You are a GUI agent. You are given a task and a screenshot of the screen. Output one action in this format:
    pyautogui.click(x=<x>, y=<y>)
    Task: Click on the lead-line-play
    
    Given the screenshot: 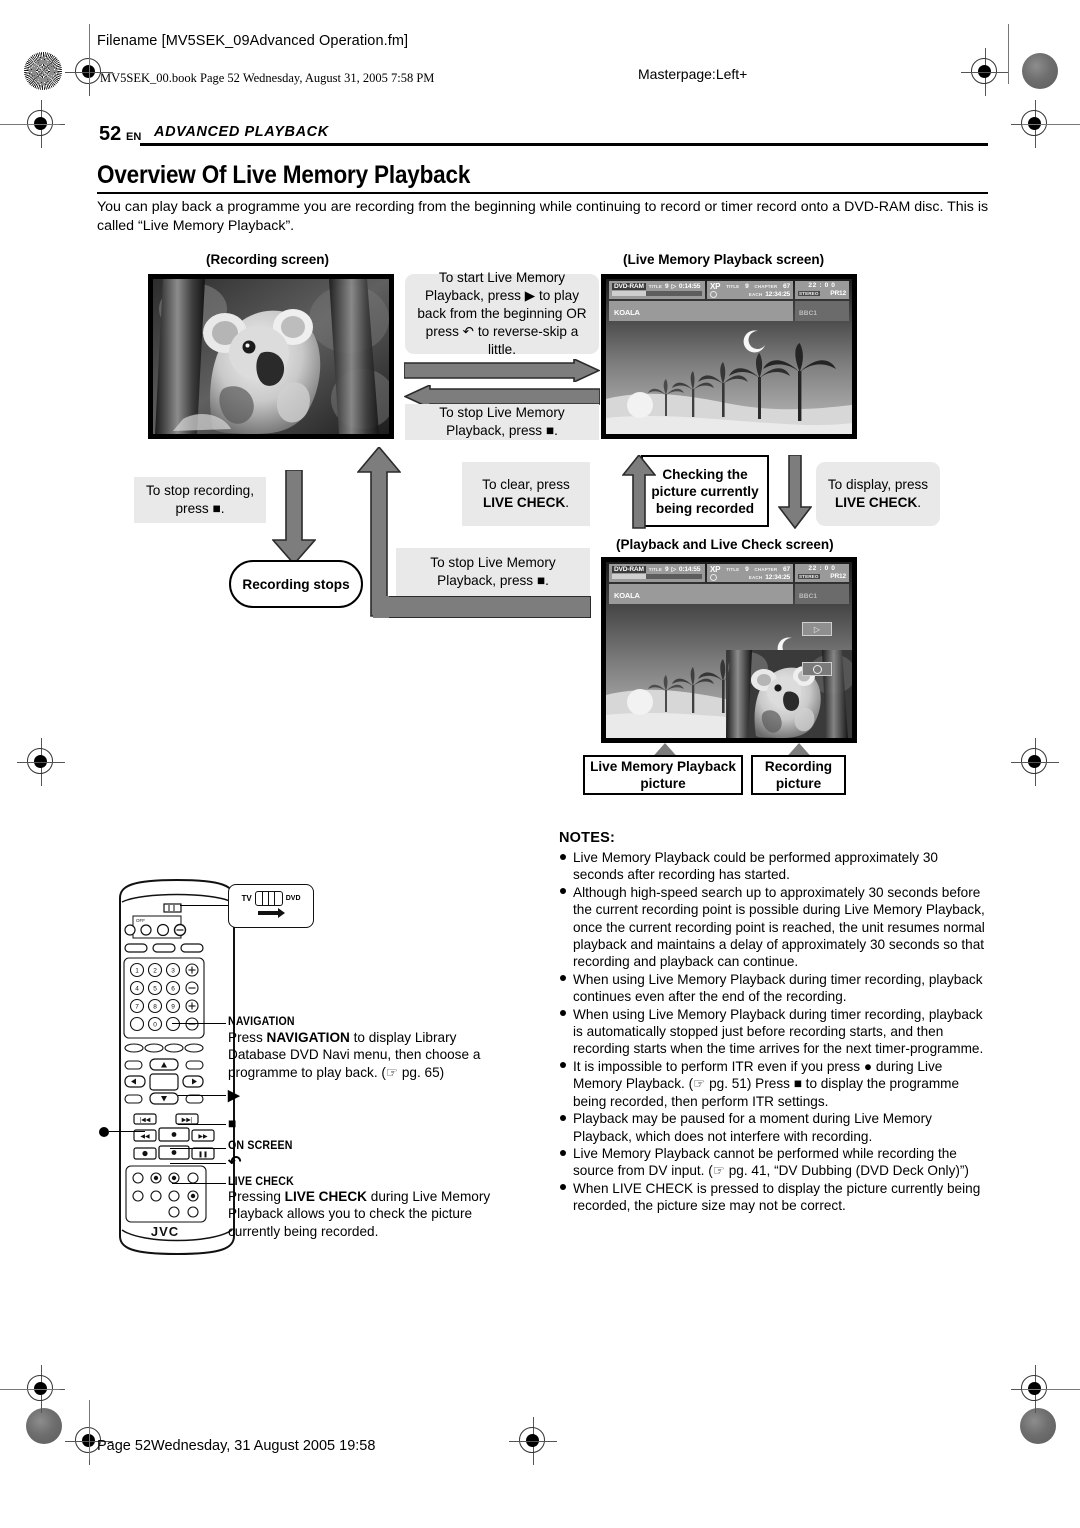 What is the action you would take?
    pyautogui.click(x=202, y=1096)
    